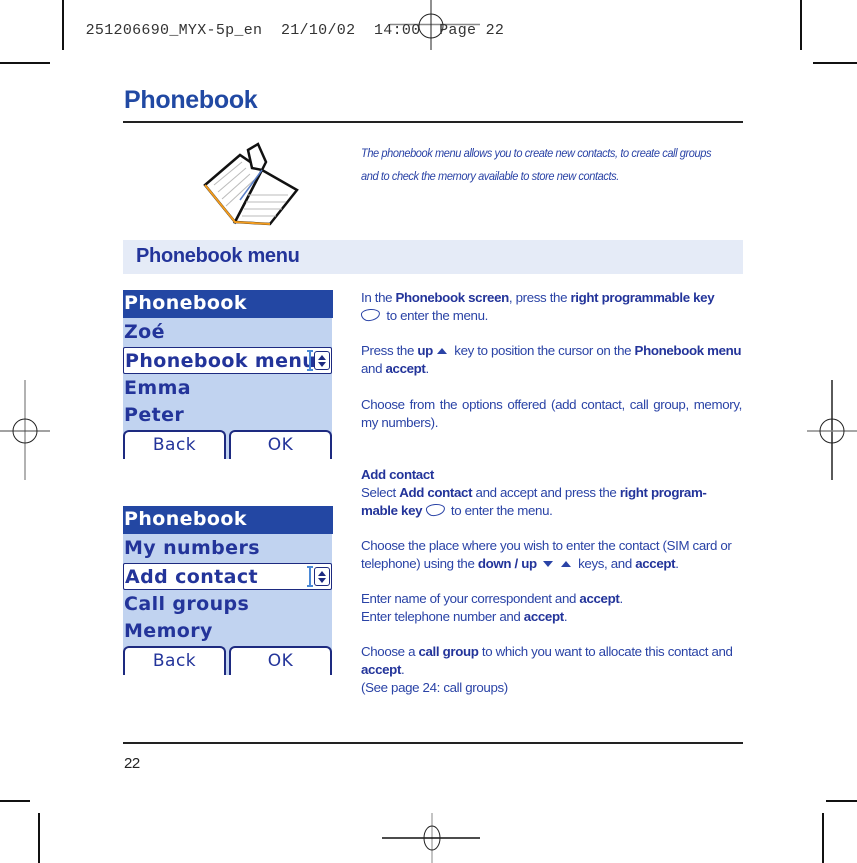 The image size is (857, 863). What do you see at coordinates (397, 474) in the screenshot?
I see `add-contact-heading: Add contact` at bounding box center [397, 474].